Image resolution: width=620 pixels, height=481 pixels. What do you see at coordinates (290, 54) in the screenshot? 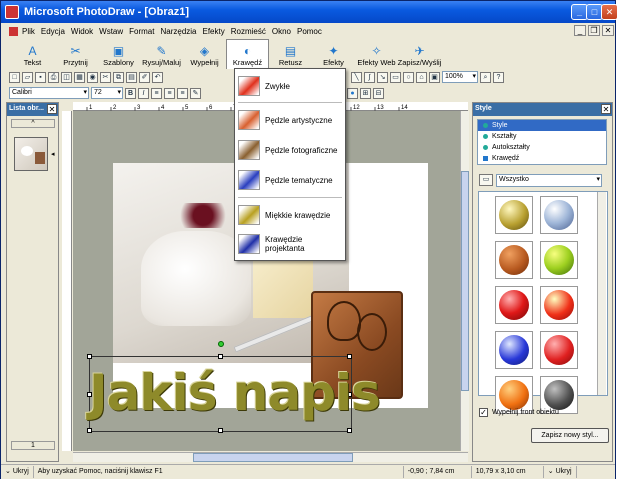
I see `retusz-button: ▤ Retusz` at bounding box center [290, 54].